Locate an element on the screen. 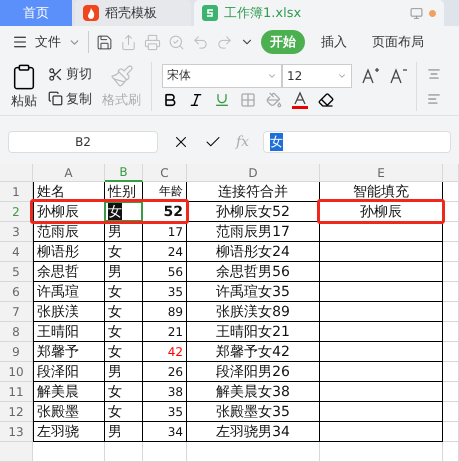  row-header: 13 is located at coordinates (16, 432).